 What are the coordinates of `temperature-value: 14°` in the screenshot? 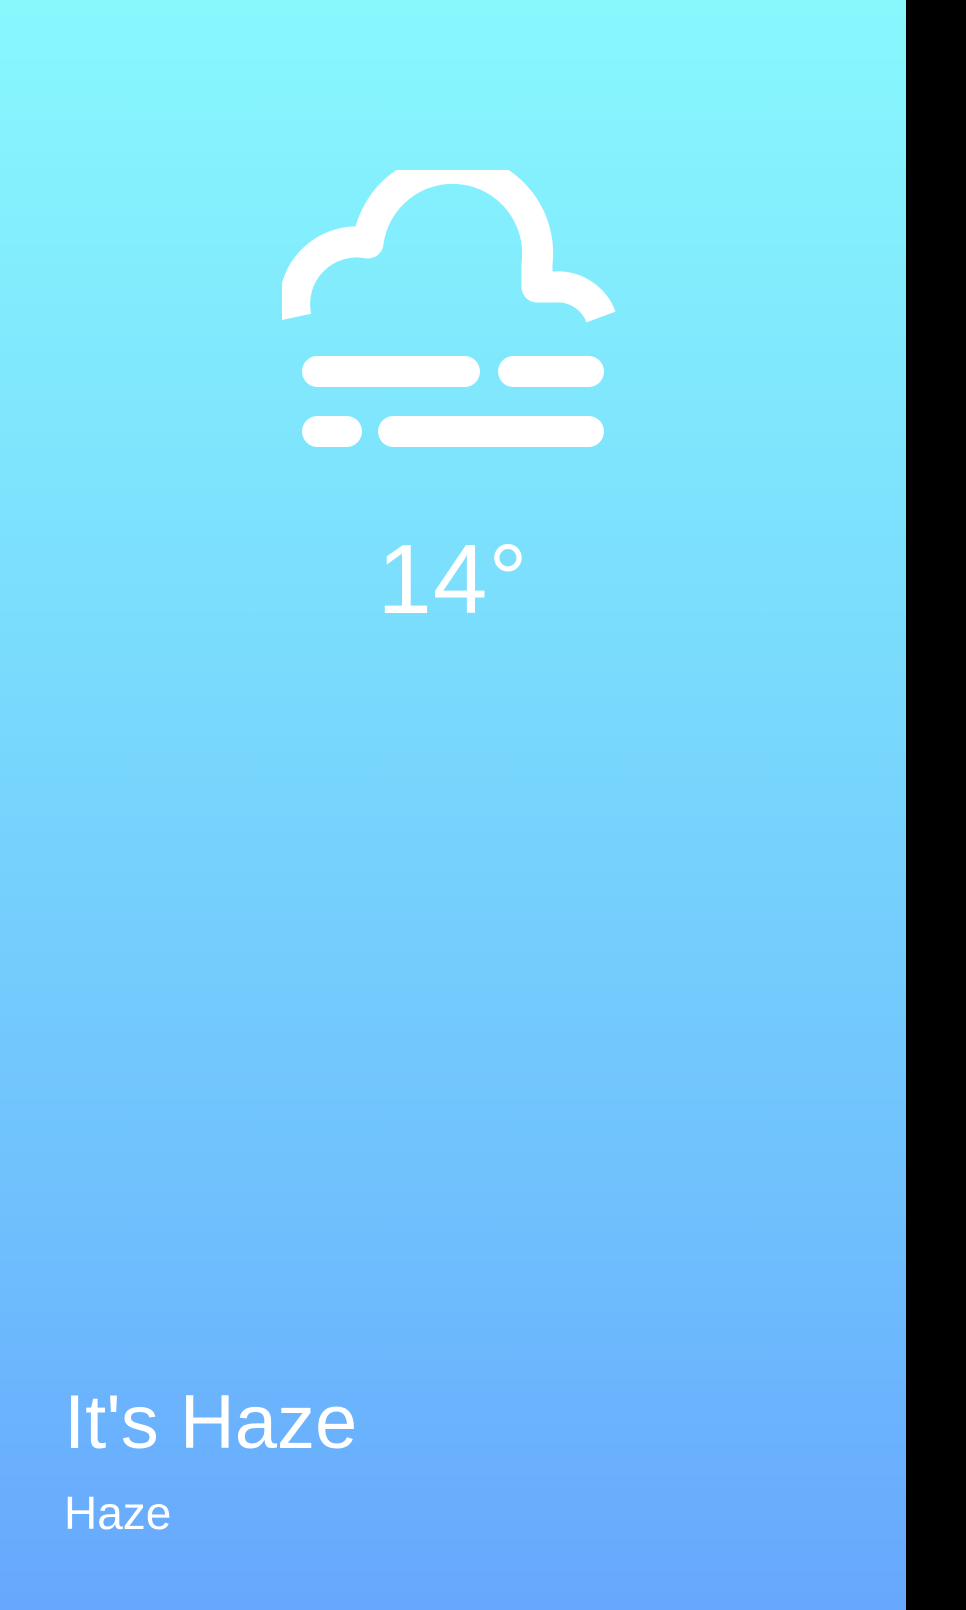 It's located at (453, 579).